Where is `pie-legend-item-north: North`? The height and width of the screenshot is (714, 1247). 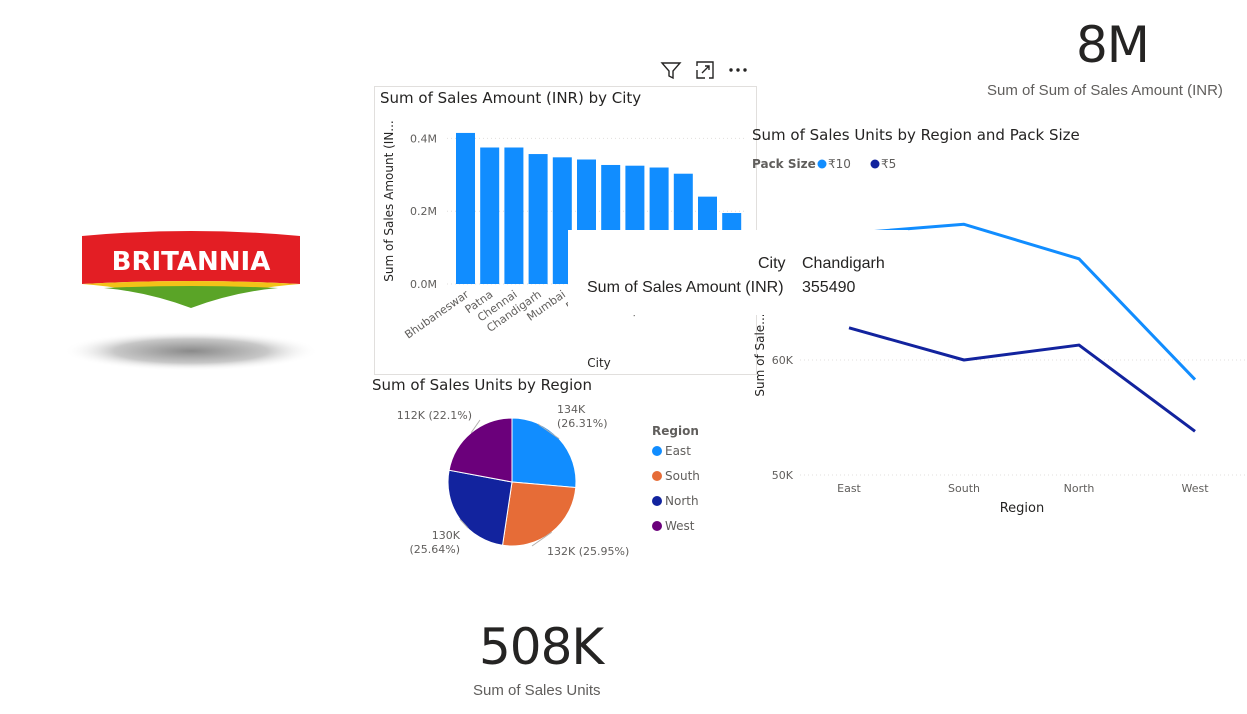 pie-legend-item-north: North is located at coordinates (697, 500).